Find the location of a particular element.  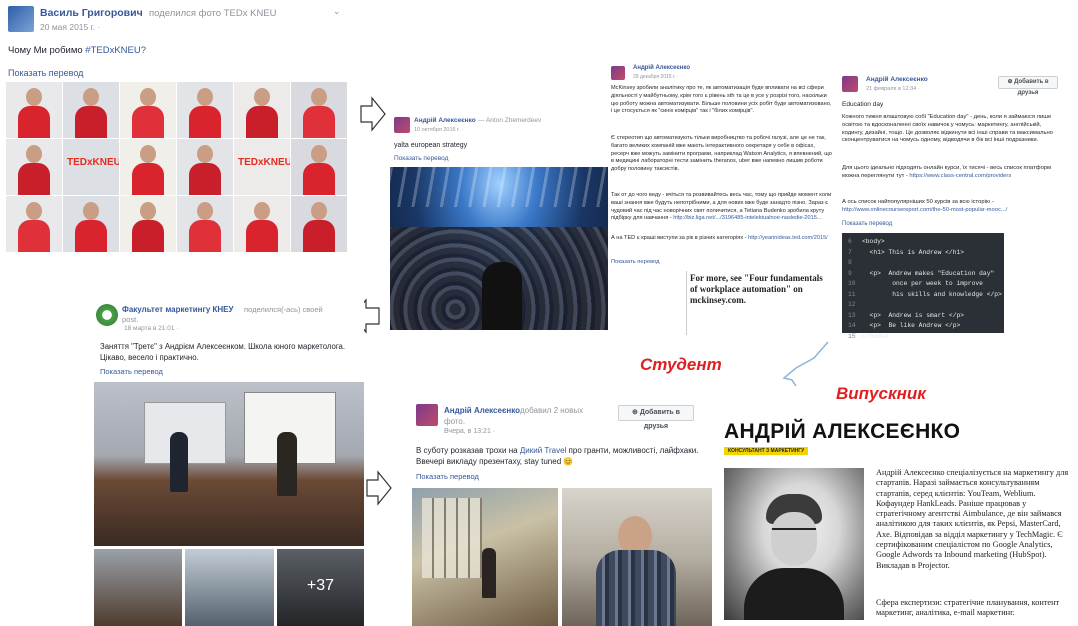

post-action: — Anton Zhemerdeev is located at coordinates (509, 120).